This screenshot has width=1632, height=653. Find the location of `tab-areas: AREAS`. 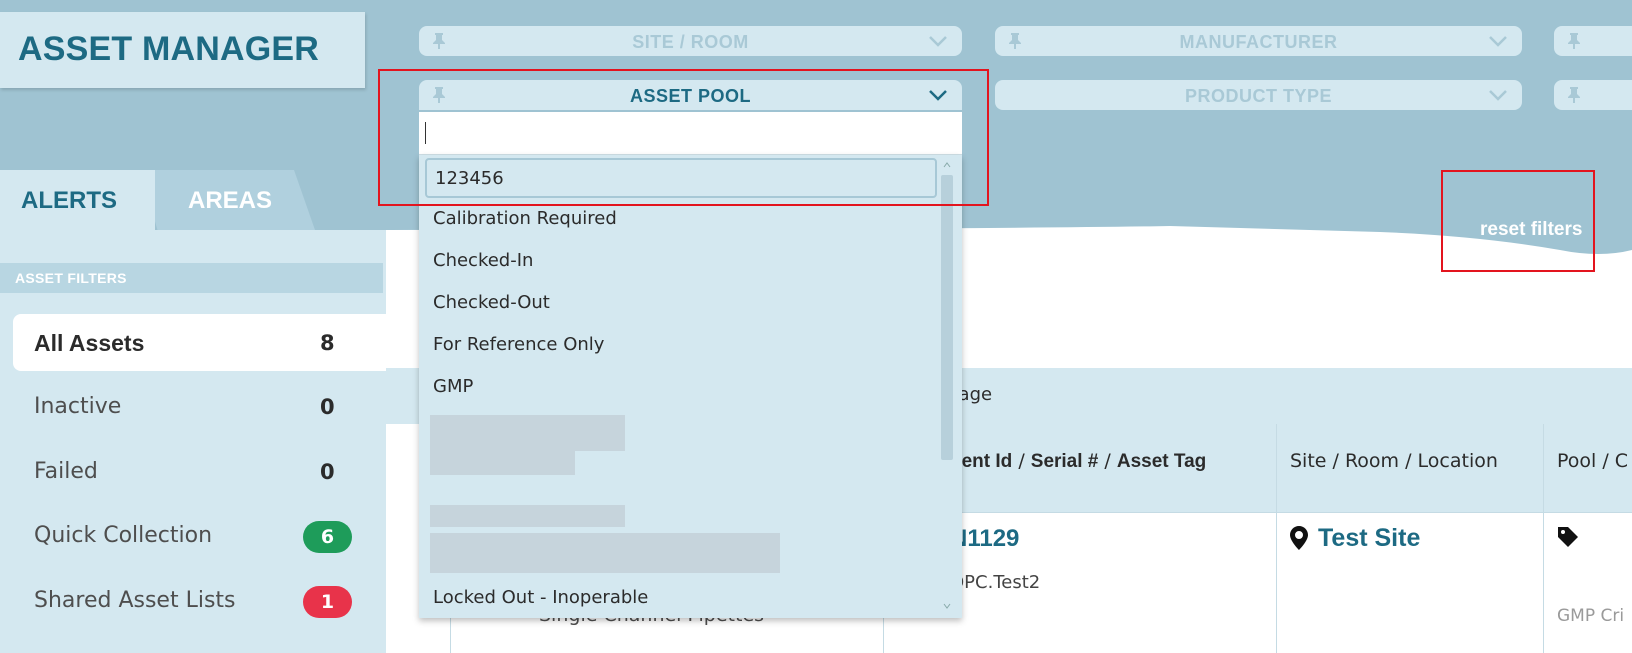

tab-areas: AREAS is located at coordinates (227, 200).